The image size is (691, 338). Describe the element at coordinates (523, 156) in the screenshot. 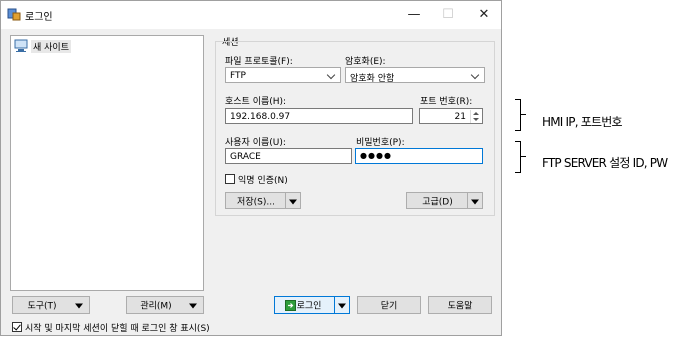

I see `login-bracket-tick` at that location.